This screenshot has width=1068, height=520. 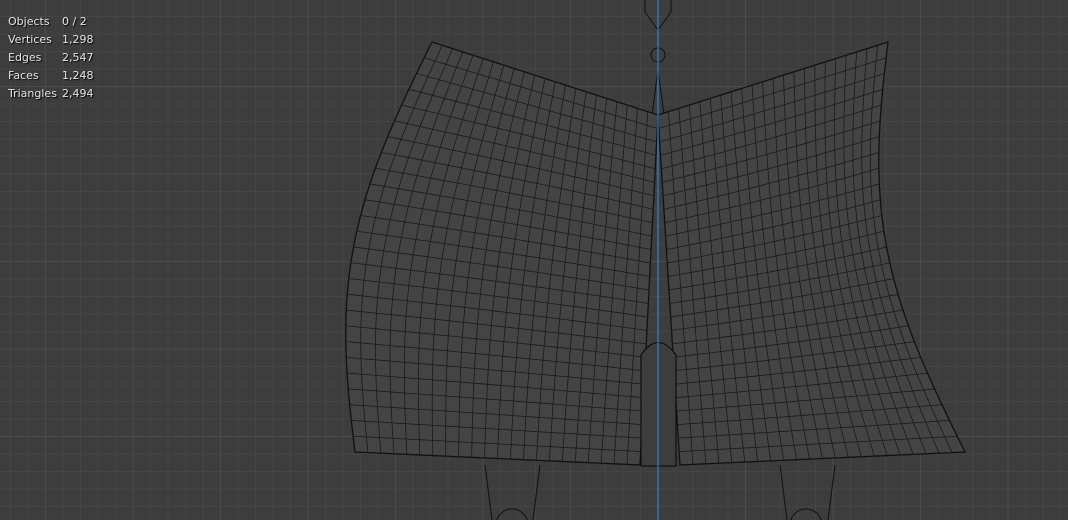 I want to click on stat-label: Edges, so click(x=25, y=57).